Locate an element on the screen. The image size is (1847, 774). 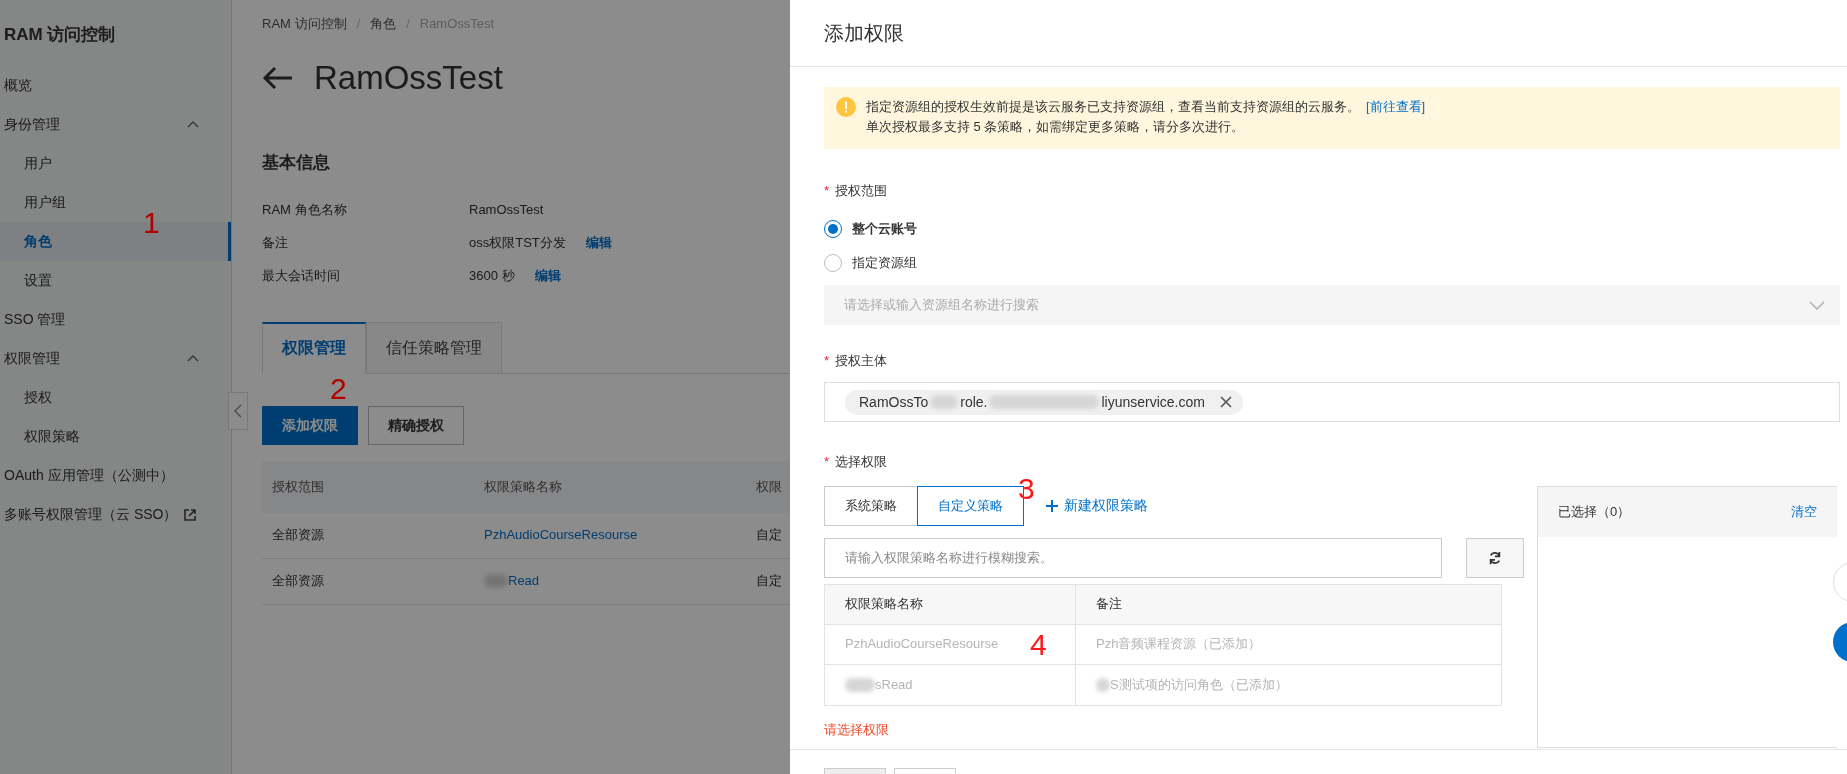
clear-link: 清空 is located at coordinates (1804, 511).